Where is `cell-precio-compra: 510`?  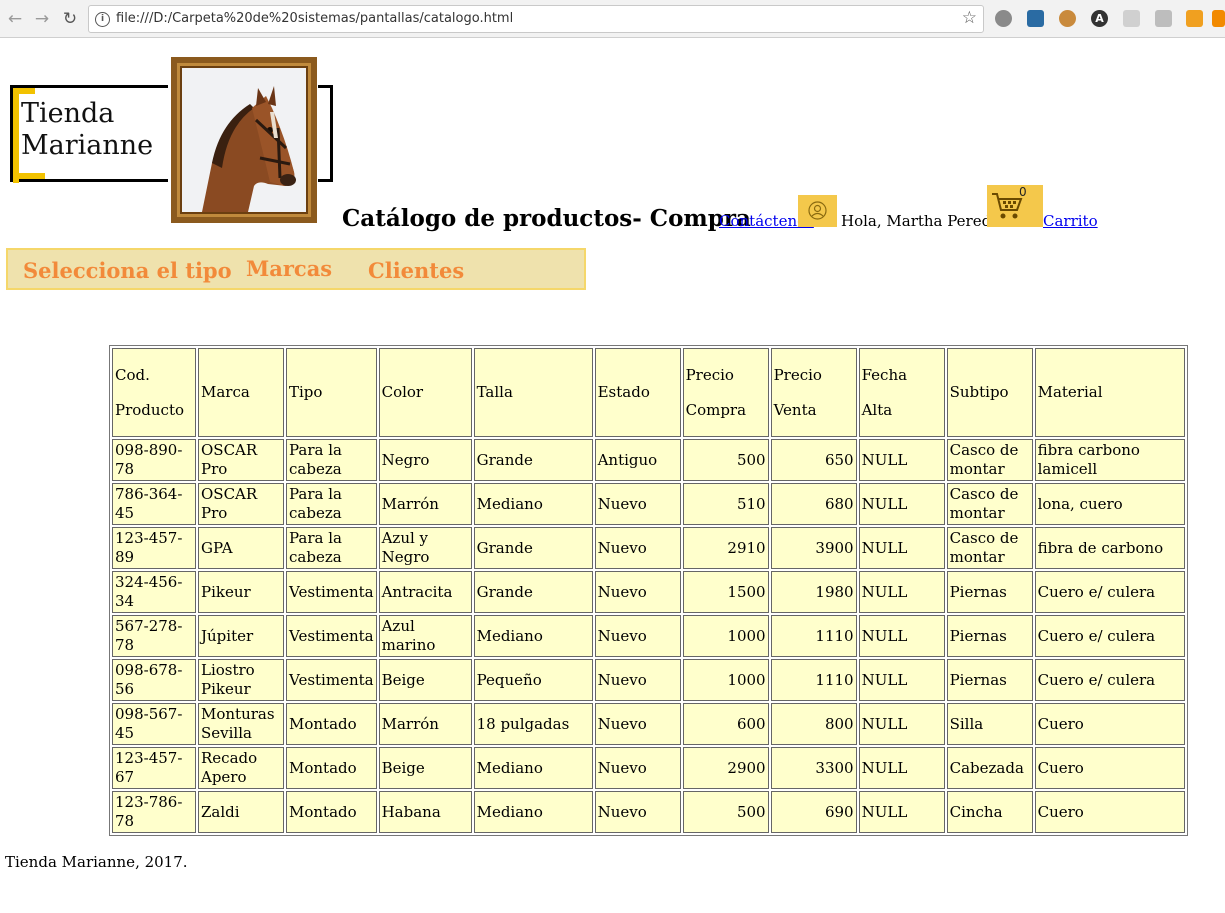
cell-precio-compra: 510 is located at coordinates (725, 504).